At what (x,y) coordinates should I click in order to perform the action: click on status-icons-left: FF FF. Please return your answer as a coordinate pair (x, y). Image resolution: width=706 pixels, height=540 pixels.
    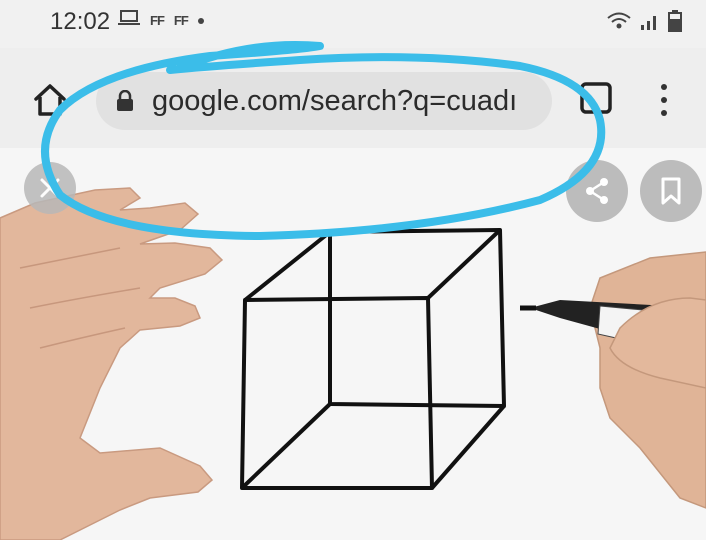
    Looking at the image, I should click on (161, 20).